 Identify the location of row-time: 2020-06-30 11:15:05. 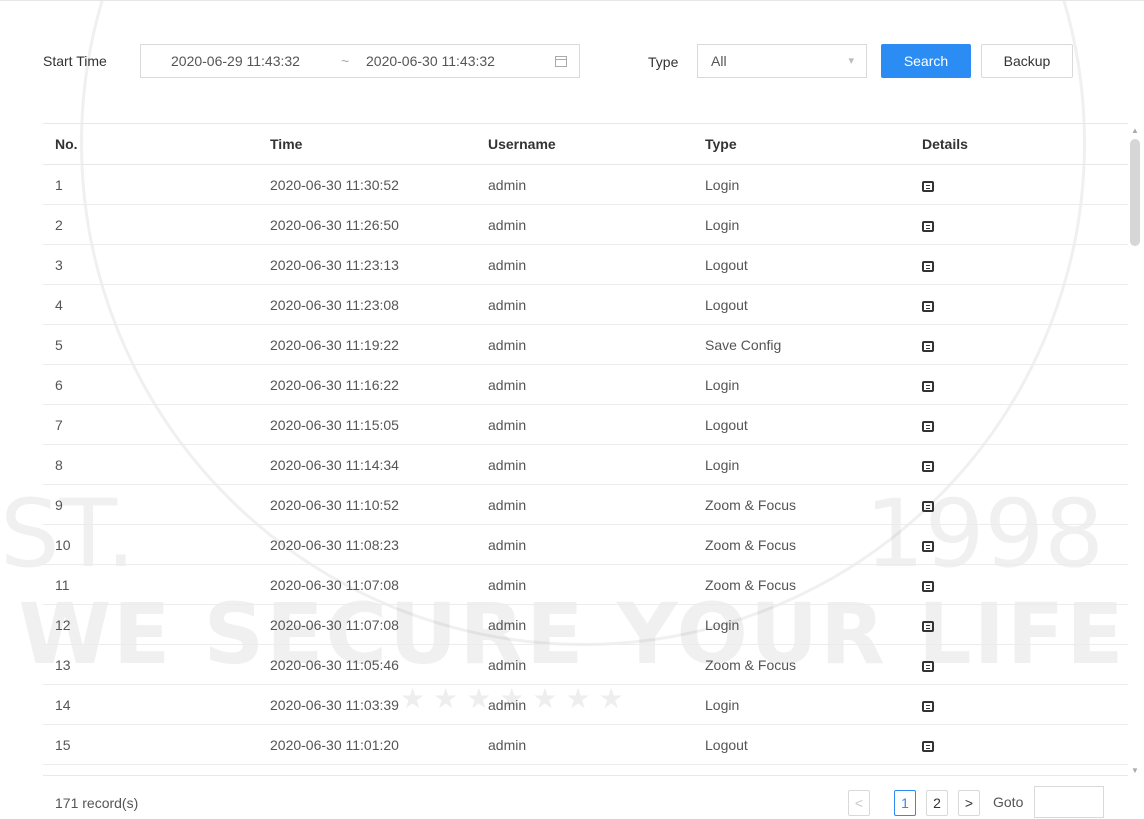
(379, 424).